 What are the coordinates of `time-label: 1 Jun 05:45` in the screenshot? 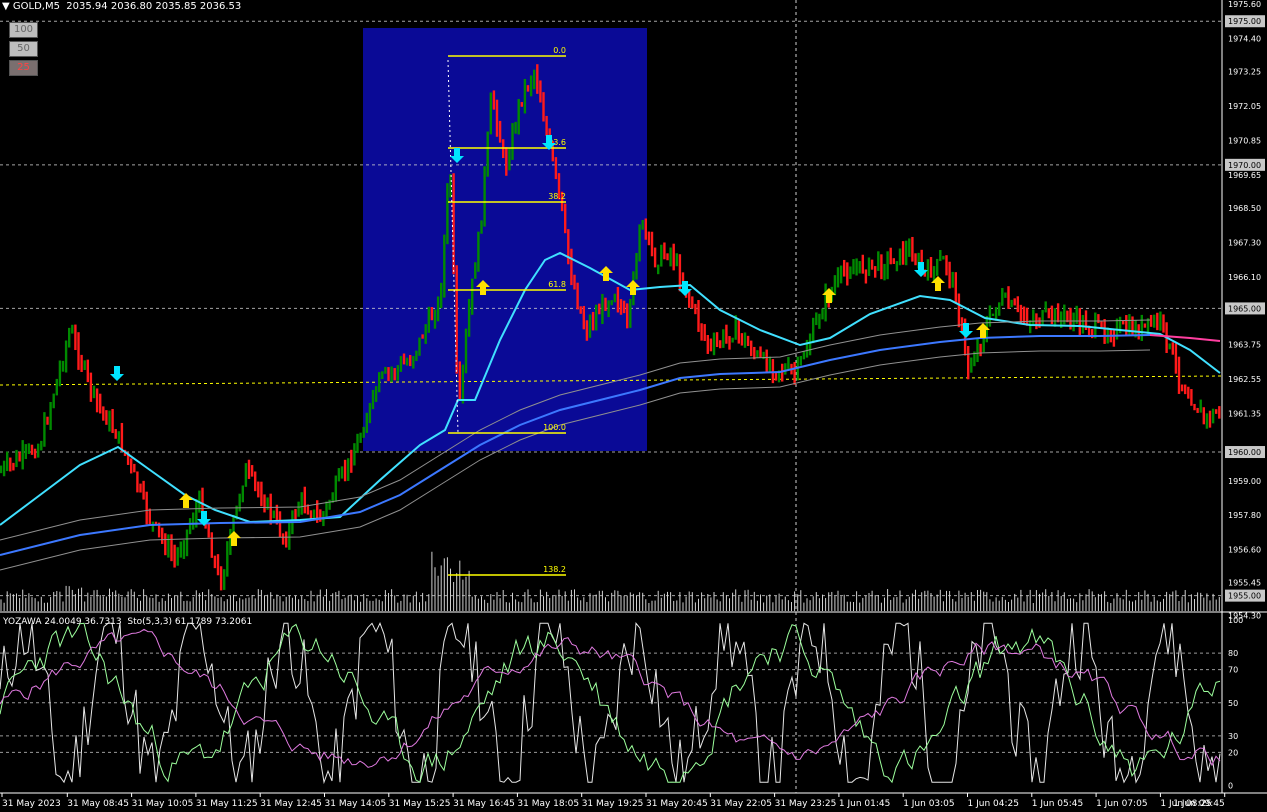 It's located at (1057, 804).